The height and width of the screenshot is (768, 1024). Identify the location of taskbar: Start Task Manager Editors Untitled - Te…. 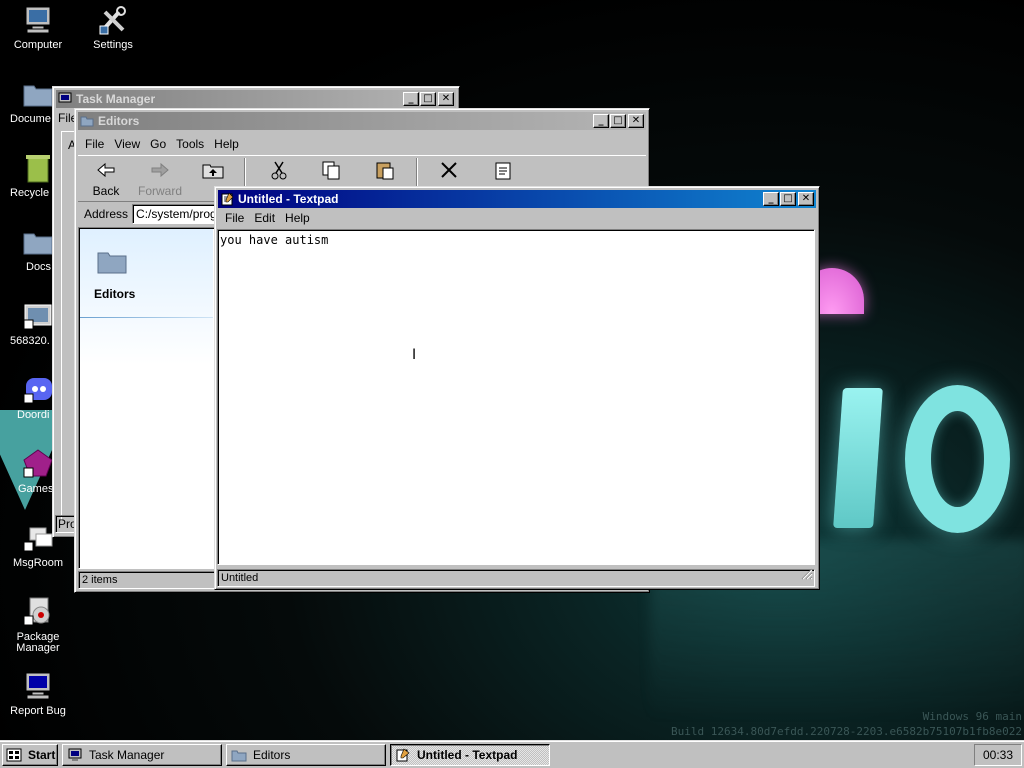
(512, 754).